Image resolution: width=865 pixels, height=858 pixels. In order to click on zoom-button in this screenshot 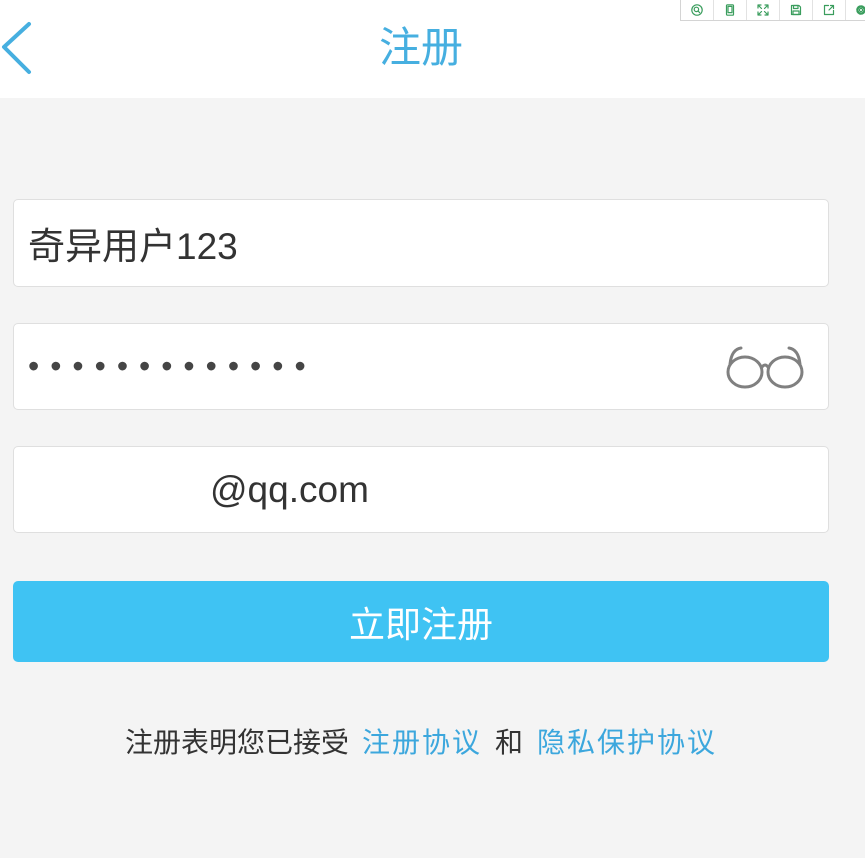, I will do `click(697, 10)`.